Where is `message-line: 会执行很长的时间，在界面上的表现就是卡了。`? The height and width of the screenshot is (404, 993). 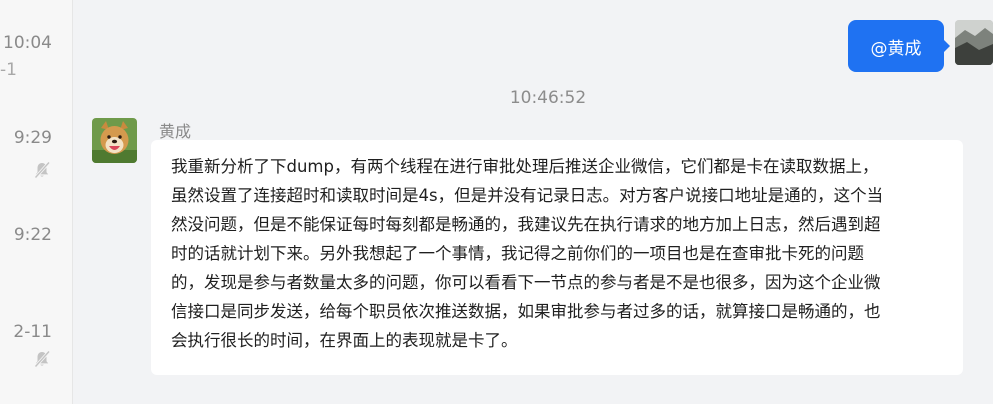
message-line: 会执行很长的时间，在界面上的表现就是卡了。 is located at coordinates (344, 340).